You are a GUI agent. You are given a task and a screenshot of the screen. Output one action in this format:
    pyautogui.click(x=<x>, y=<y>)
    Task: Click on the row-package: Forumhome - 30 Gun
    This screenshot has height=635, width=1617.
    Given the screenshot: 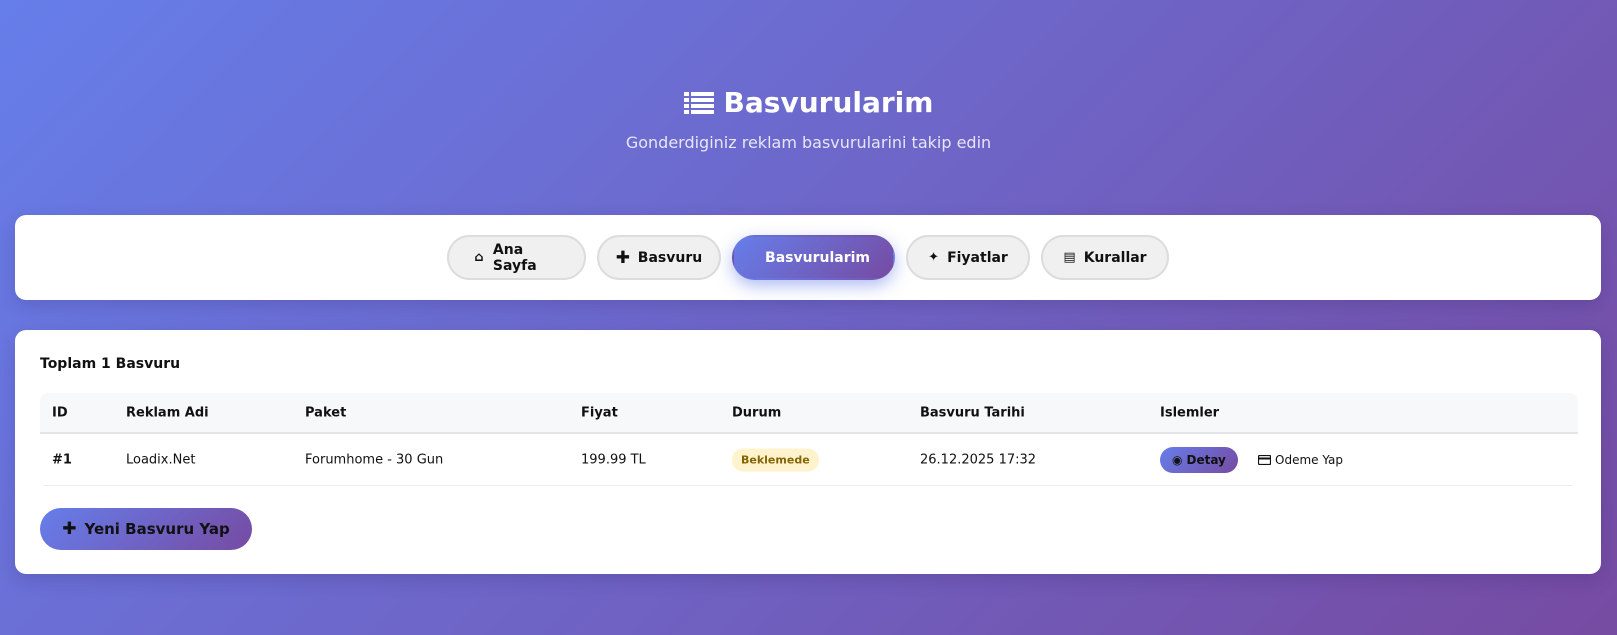 What is the action you would take?
    pyautogui.click(x=374, y=459)
    